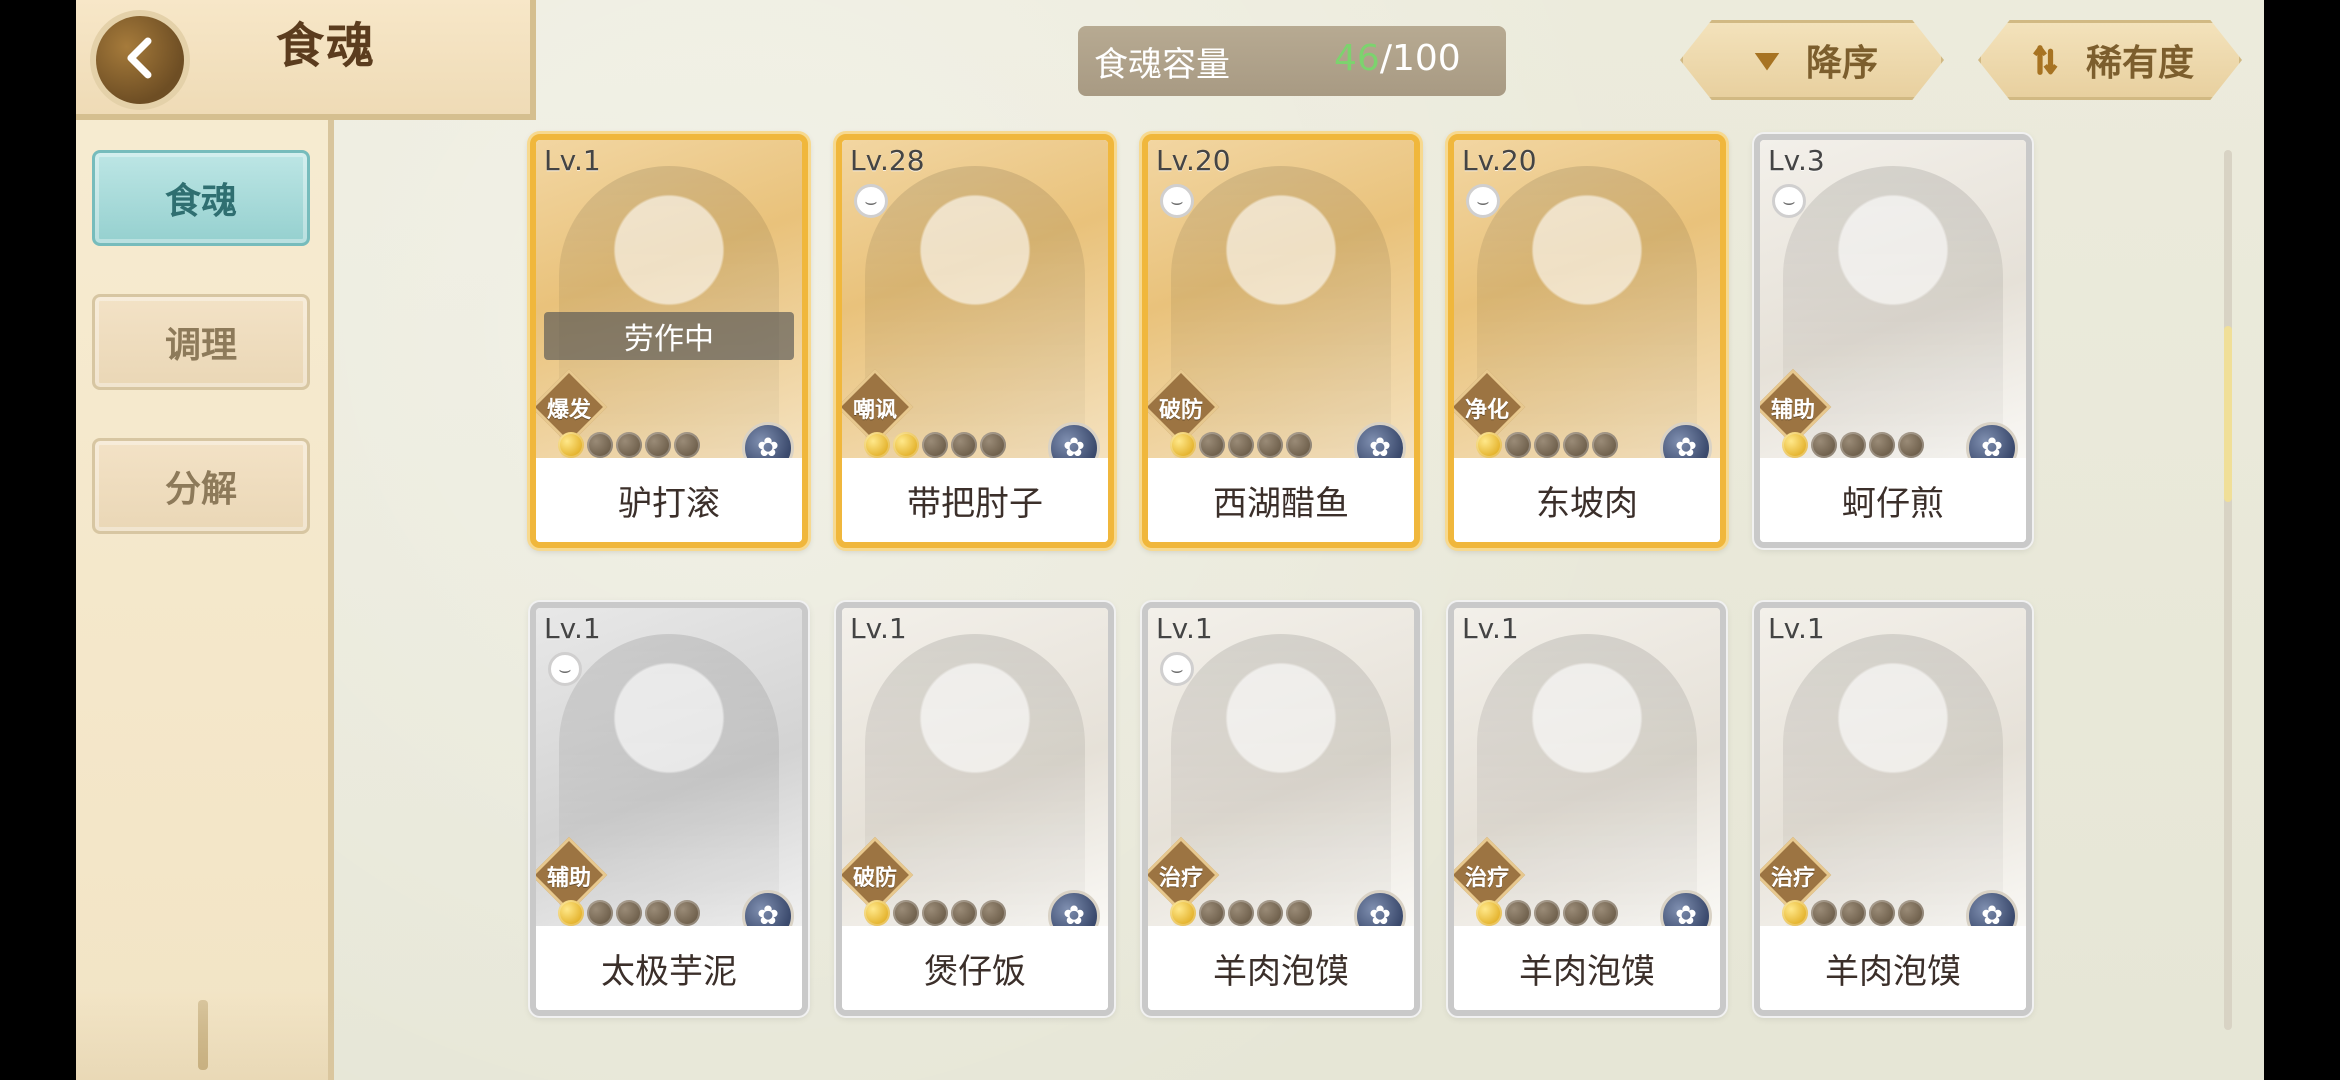 This screenshot has width=2340, height=1080. Describe the element at coordinates (2047, 60) in the screenshot. I see `sort-bars-icon` at that location.